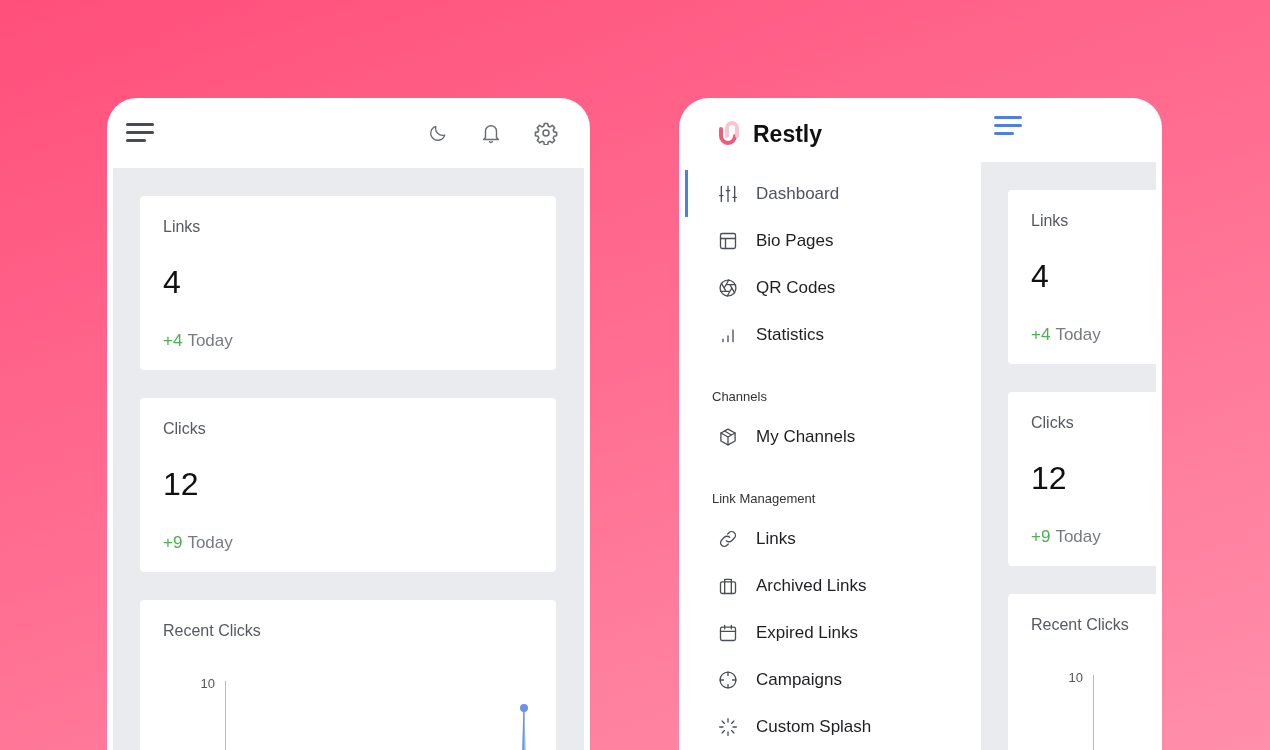 Image resolution: width=1270 pixels, height=750 pixels. What do you see at coordinates (491, 133) in the screenshot?
I see `bell-icon` at bounding box center [491, 133].